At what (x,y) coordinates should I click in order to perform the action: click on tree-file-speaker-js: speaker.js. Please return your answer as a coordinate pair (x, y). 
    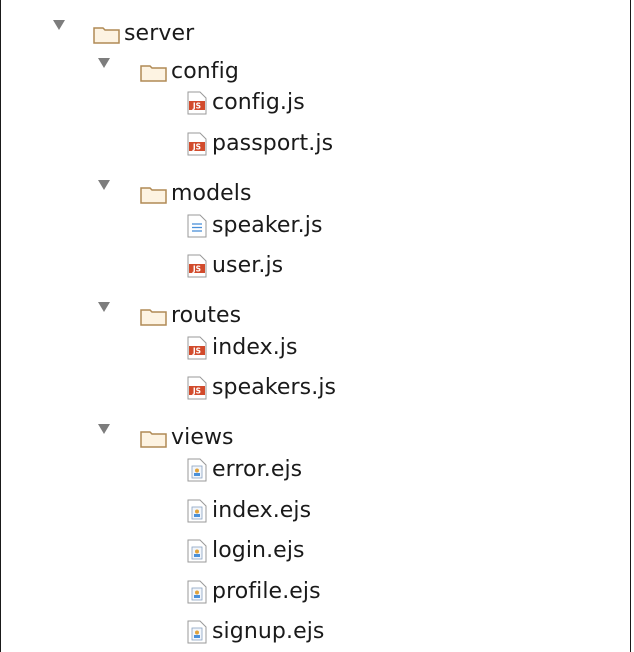
    Looking at the image, I should click on (255, 226).